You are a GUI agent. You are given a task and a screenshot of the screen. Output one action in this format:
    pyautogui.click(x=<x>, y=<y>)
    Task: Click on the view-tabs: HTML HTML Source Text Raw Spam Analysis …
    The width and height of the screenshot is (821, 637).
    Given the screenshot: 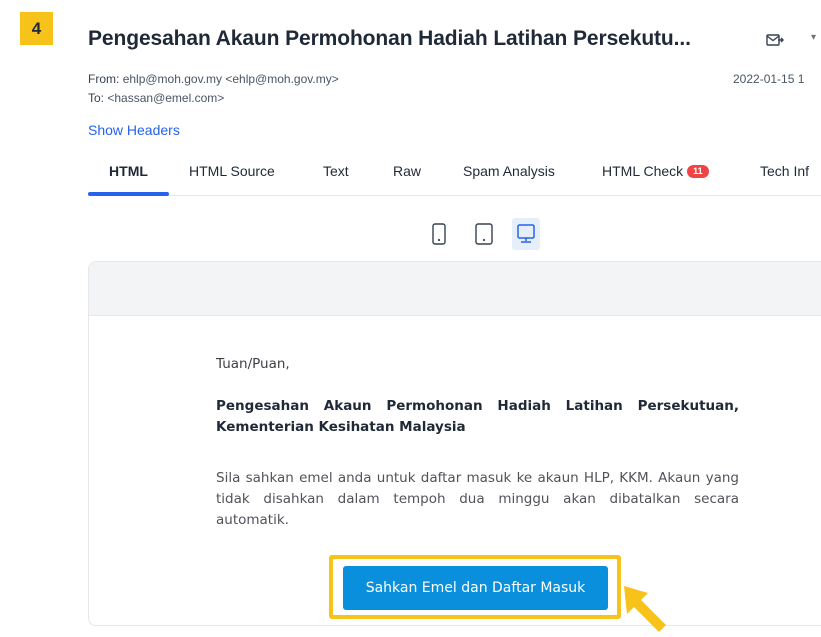 What is the action you would take?
    pyautogui.click(x=454, y=175)
    